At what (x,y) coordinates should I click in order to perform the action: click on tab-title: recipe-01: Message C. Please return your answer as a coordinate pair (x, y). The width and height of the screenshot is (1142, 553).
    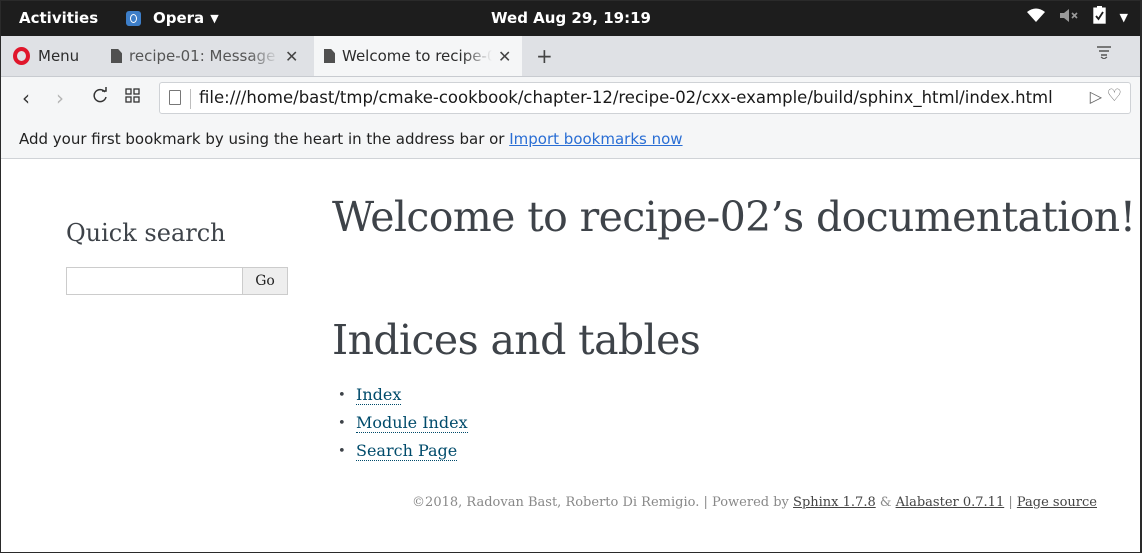
    Looking at the image, I should click on (204, 56).